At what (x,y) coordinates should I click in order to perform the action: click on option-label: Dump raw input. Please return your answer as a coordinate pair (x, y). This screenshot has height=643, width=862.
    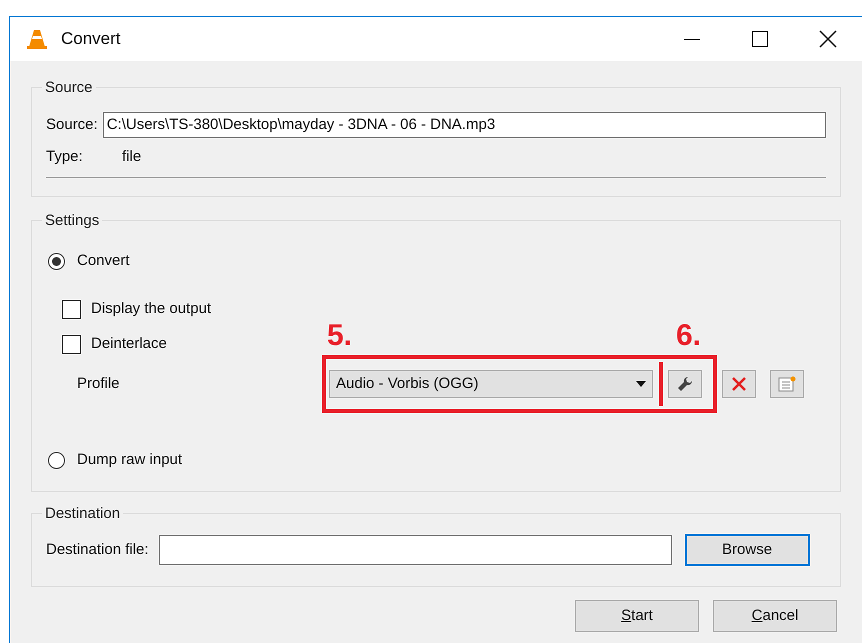
    Looking at the image, I should click on (129, 460).